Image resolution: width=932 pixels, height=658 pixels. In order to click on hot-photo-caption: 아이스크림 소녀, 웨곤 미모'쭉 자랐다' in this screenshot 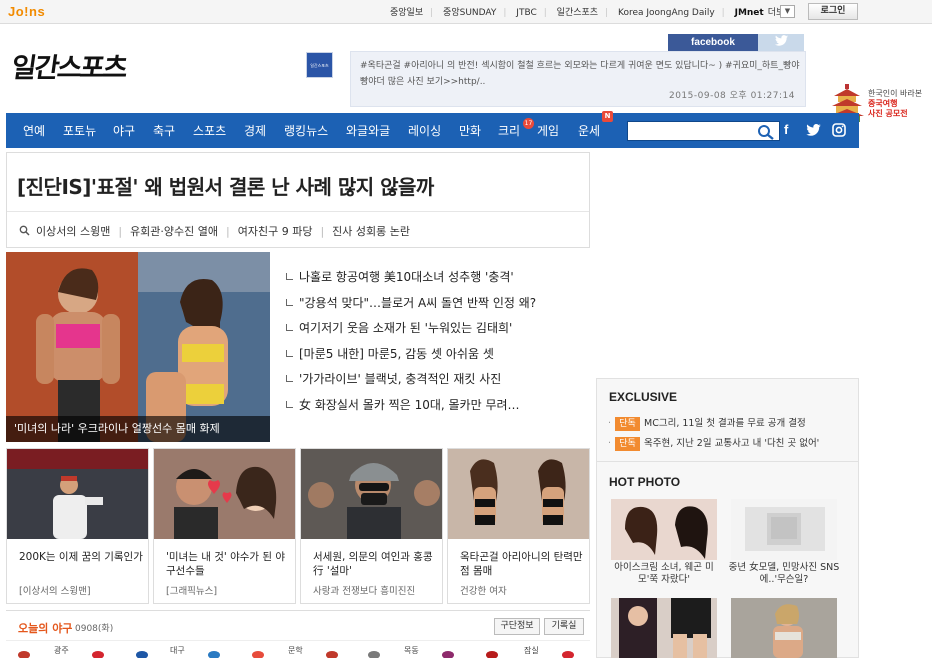, I will do `click(664, 574)`.